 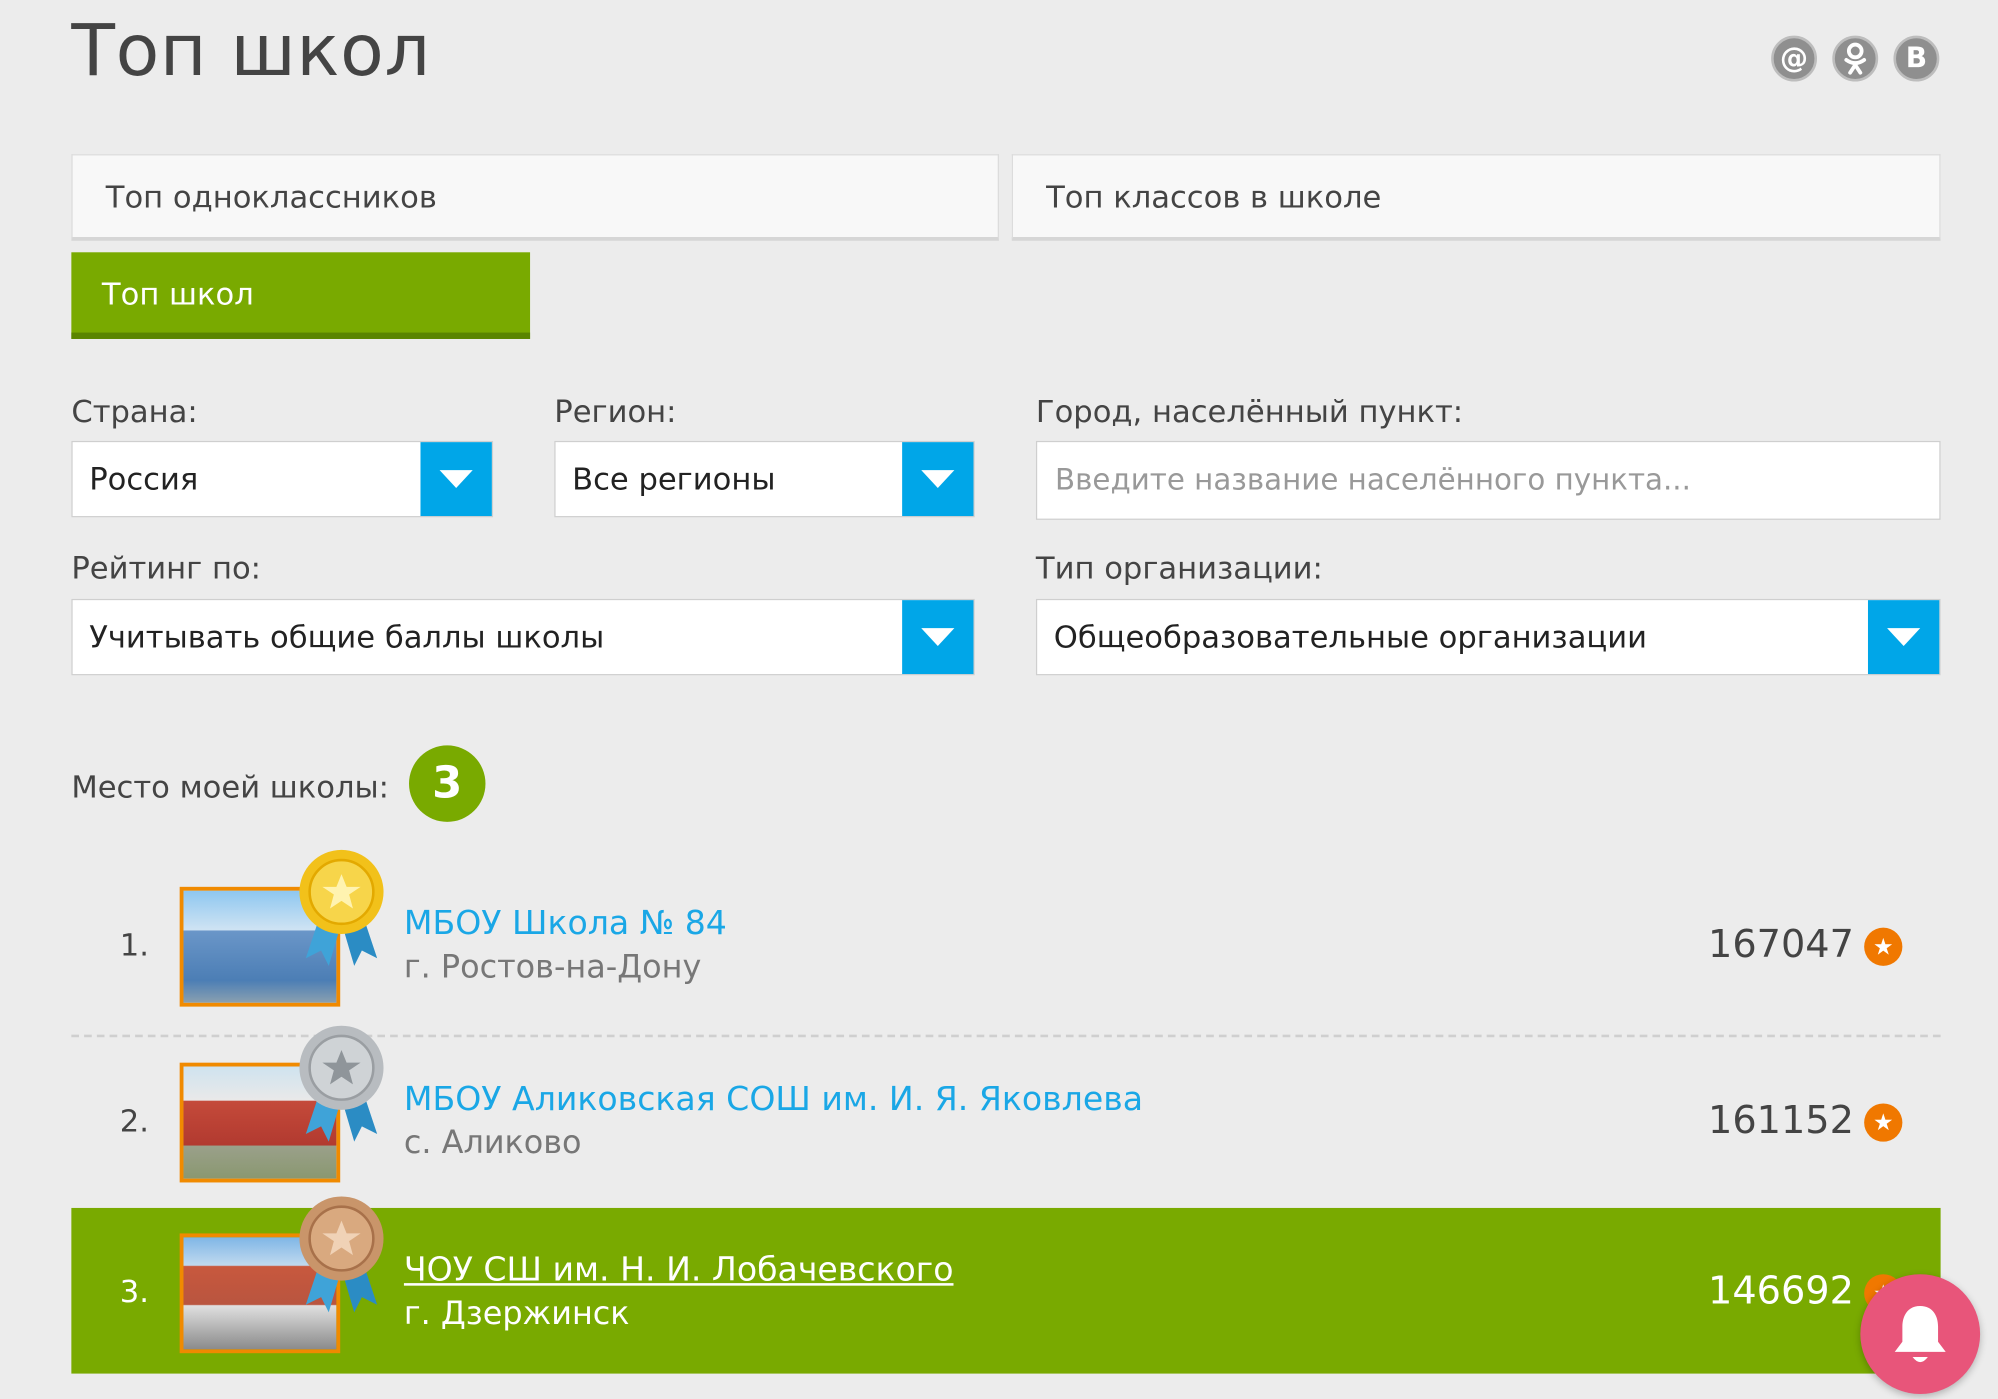 What do you see at coordinates (166, 568) in the screenshot?
I see `rating-label: Рейтинг по:` at bounding box center [166, 568].